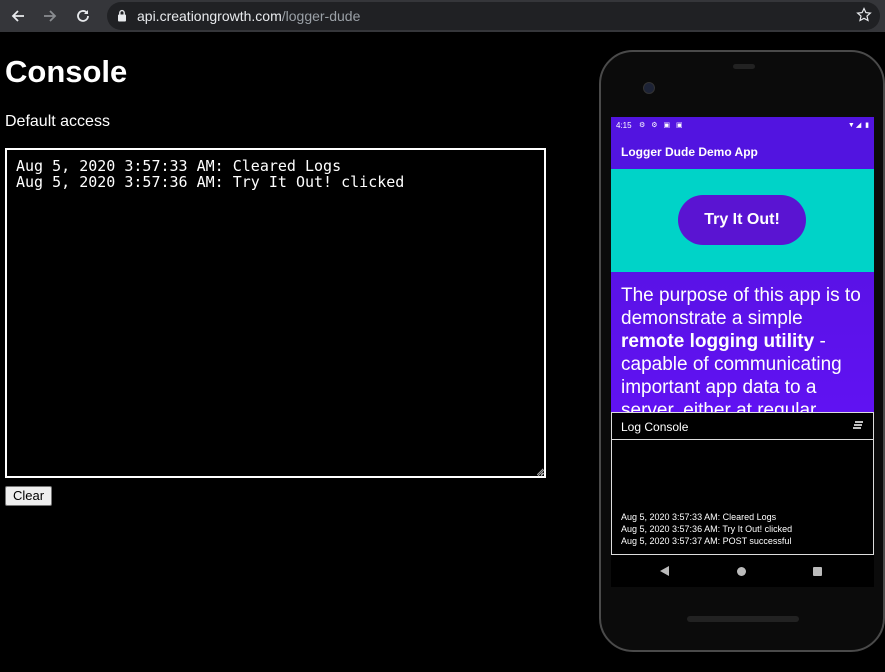 Image resolution: width=885 pixels, height=672 pixels. What do you see at coordinates (718, 341) in the screenshot?
I see `purpose-text-bold: remote logging utility` at bounding box center [718, 341].